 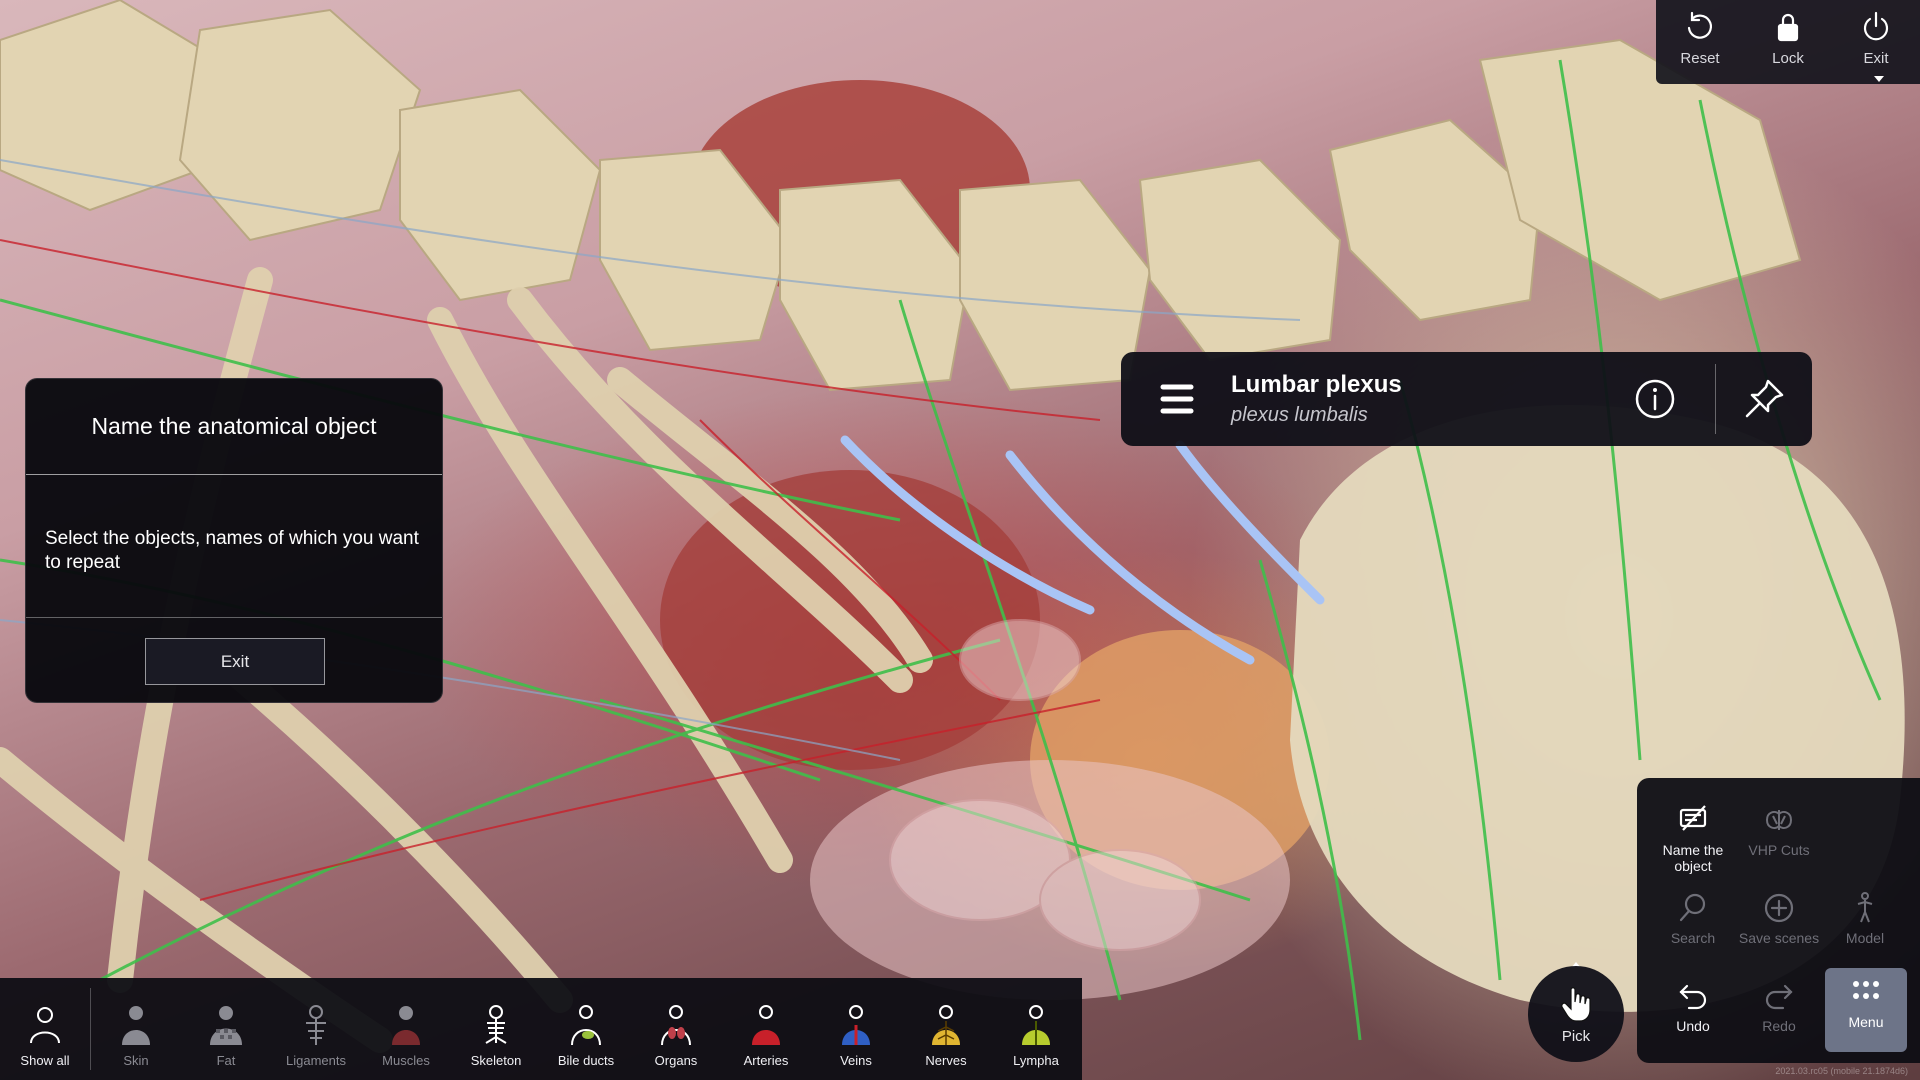 What do you see at coordinates (1866, 1022) in the screenshot?
I see `menu-label: Menu` at bounding box center [1866, 1022].